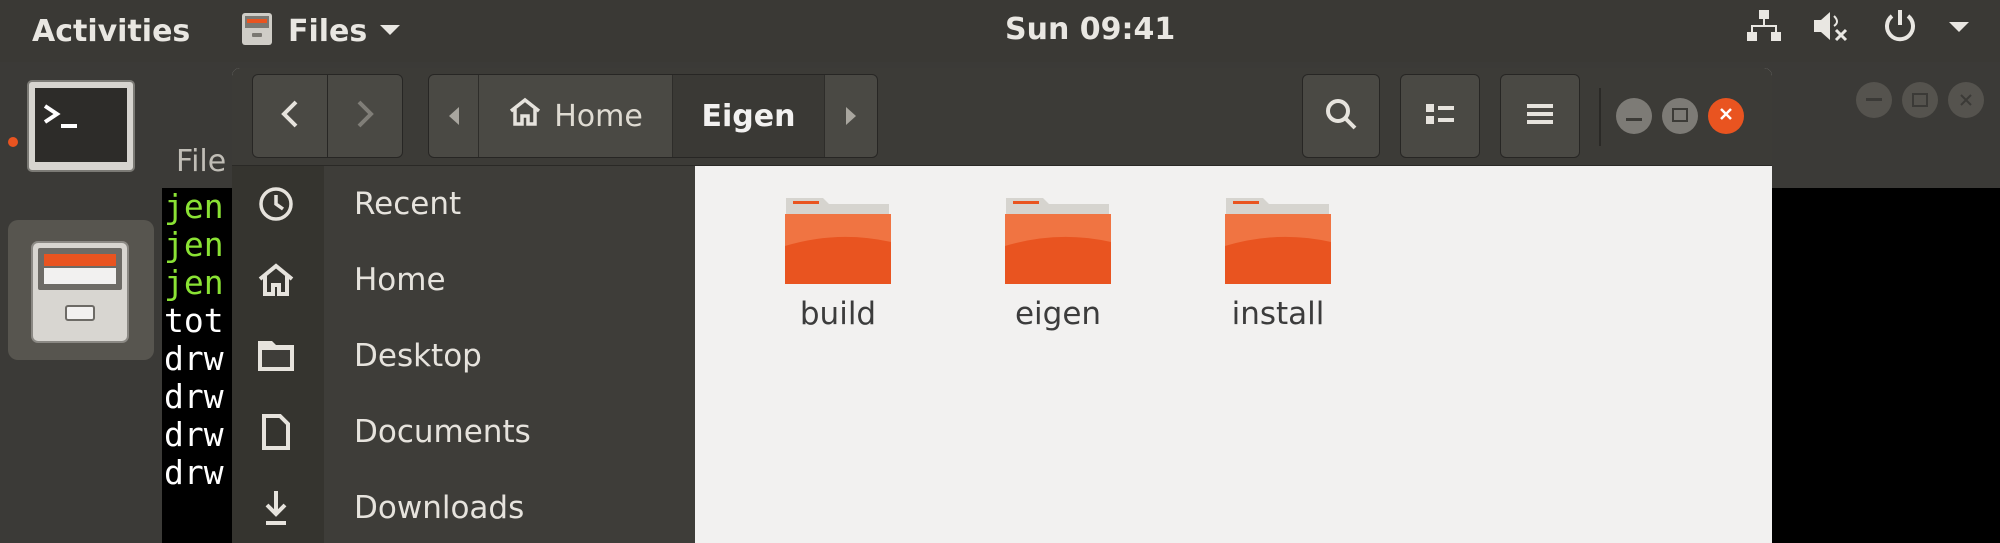 This screenshot has height=543, width=2000. I want to click on dock, so click(81, 302).